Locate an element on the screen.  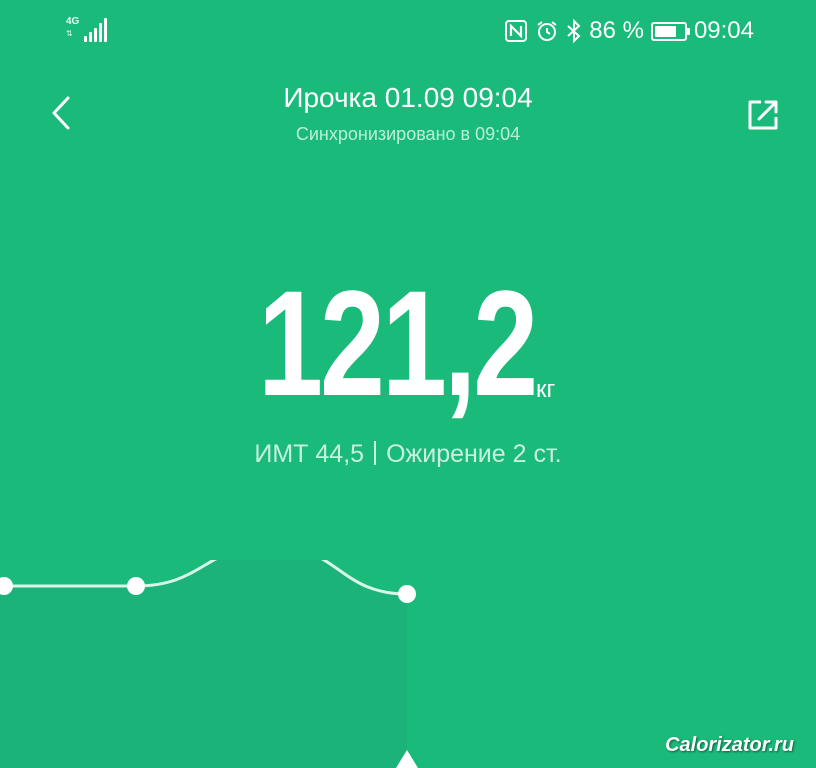
bluetooth-icon is located at coordinates (574, 31).